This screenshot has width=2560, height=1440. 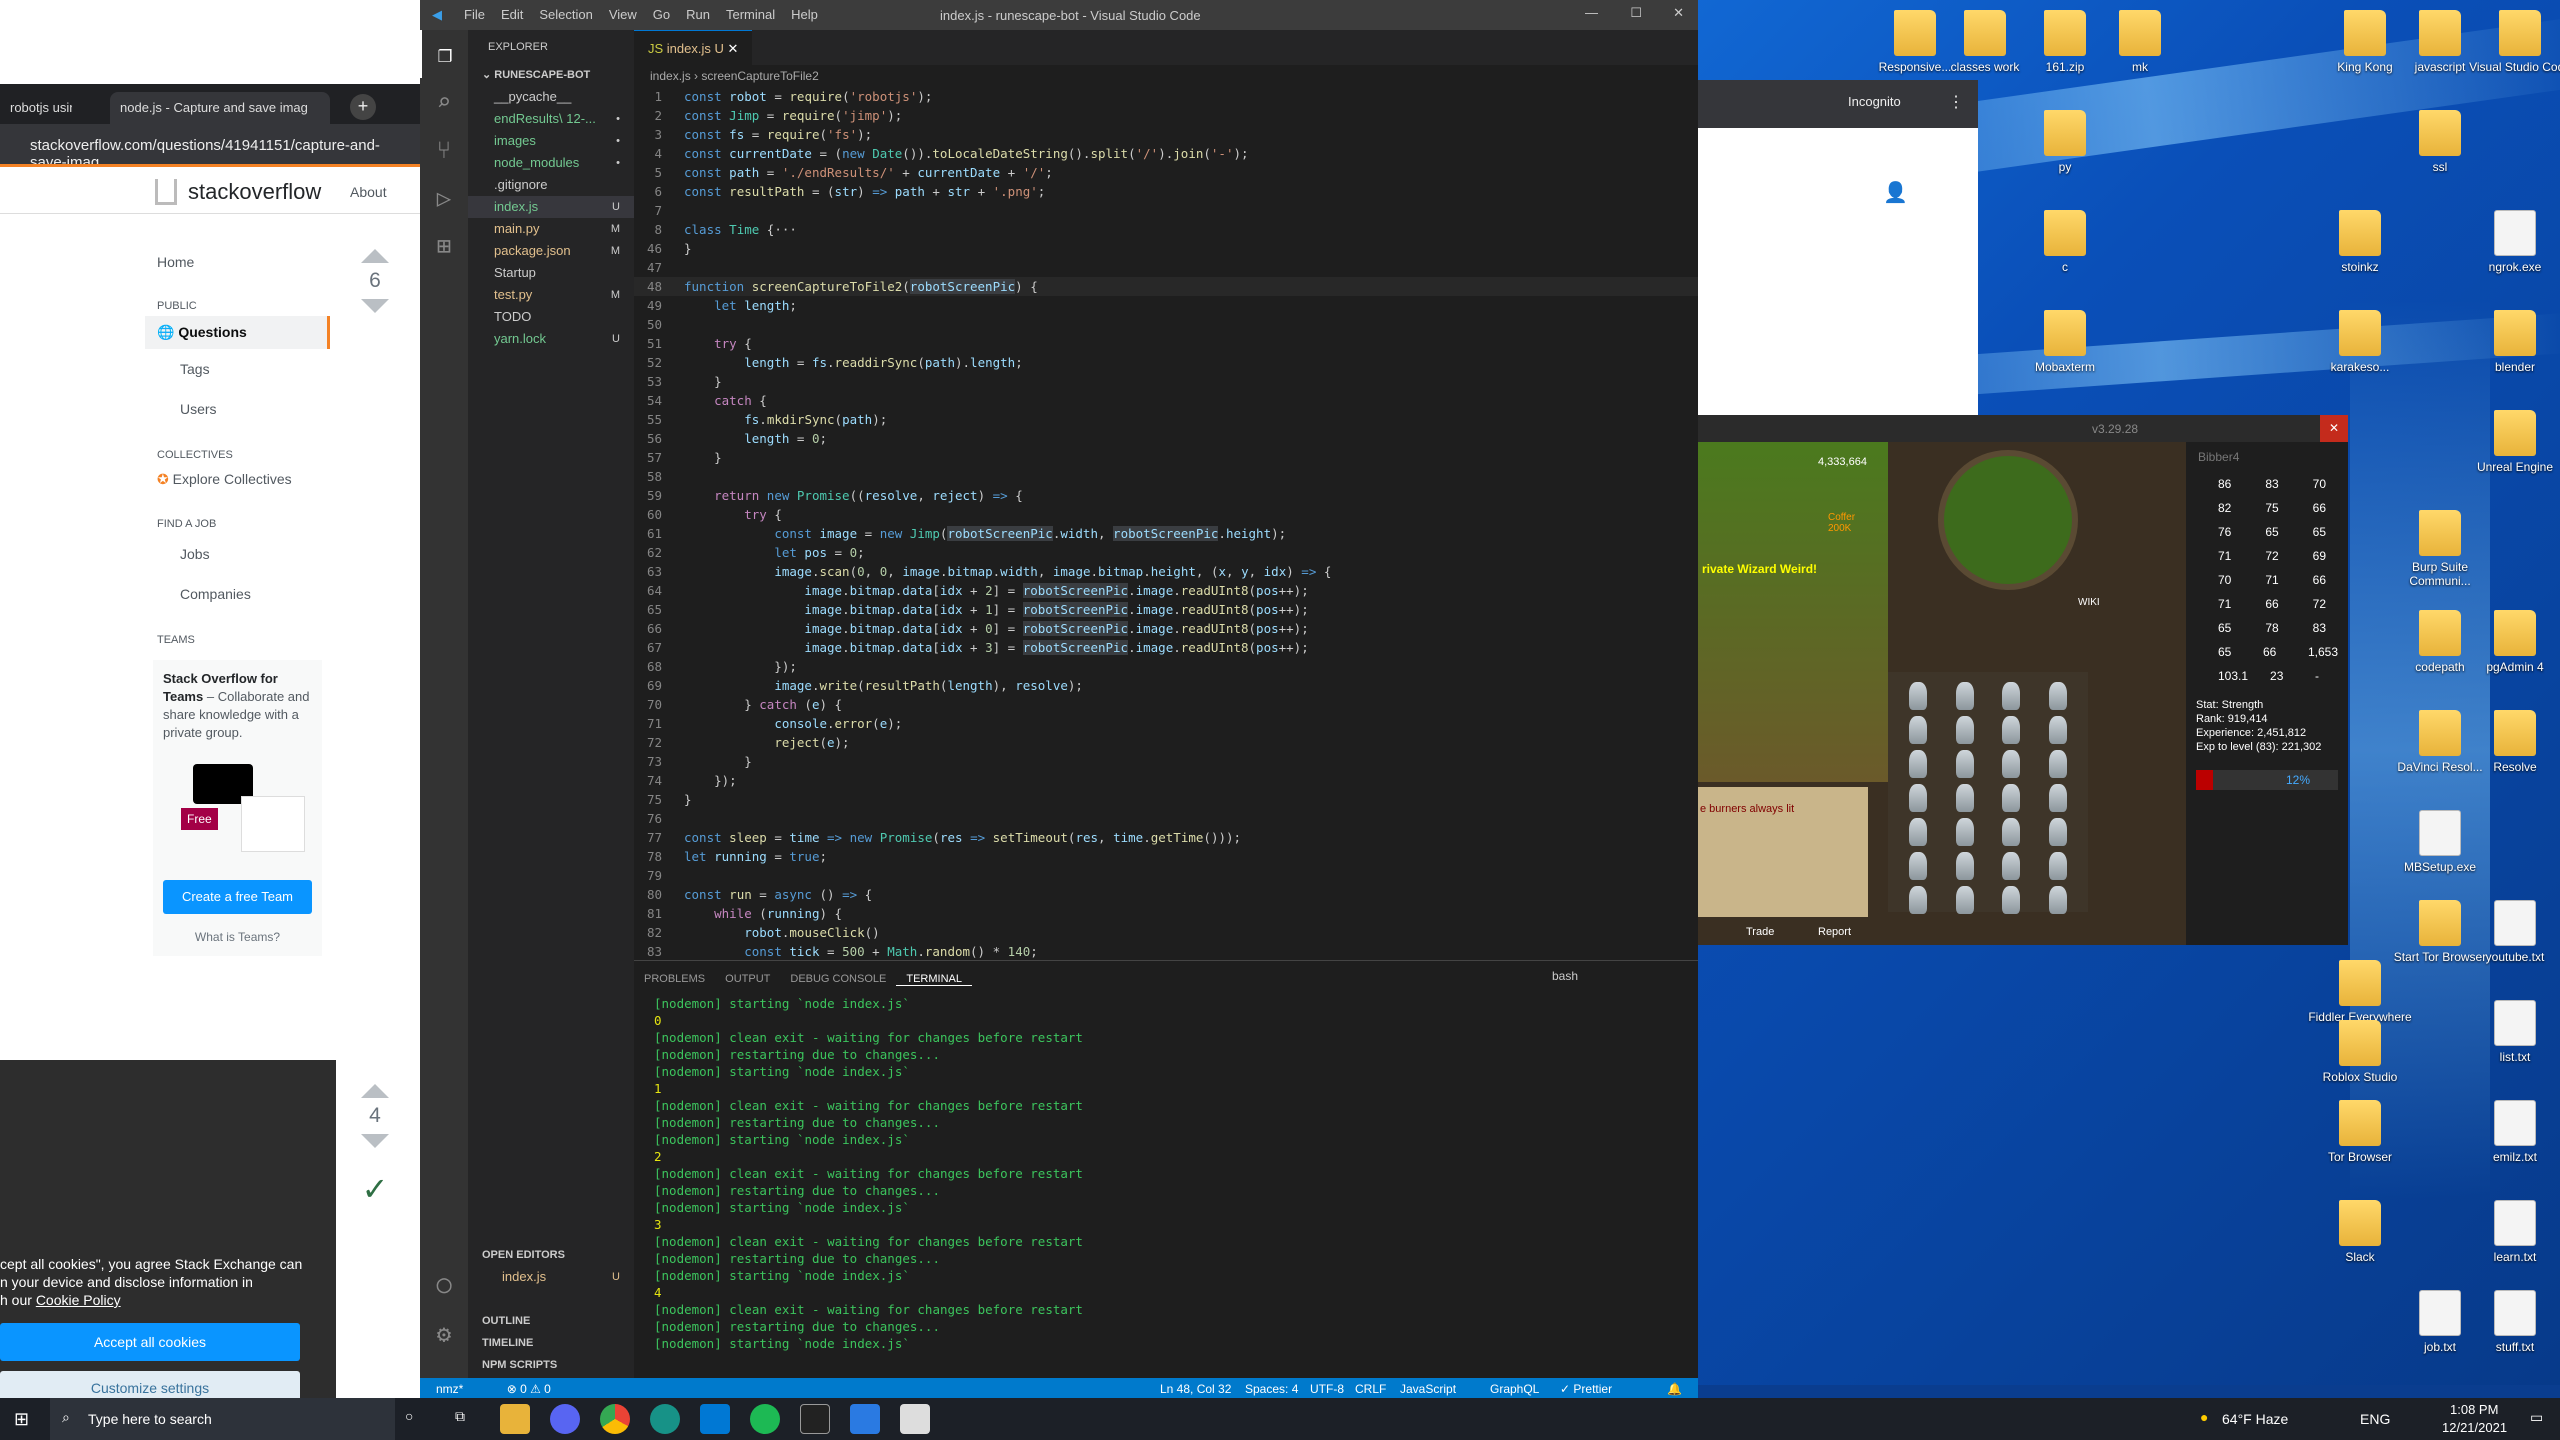 I want to click on windows-start-icon: ⊞, so click(x=21, y=1419).